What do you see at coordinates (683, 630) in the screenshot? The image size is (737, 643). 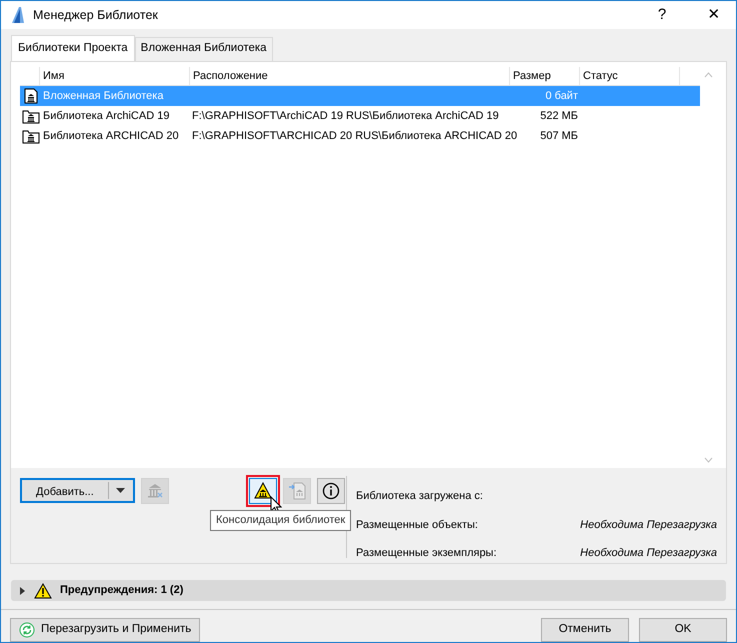 I see `ok-button: OK` at bounding box center [683, 630].